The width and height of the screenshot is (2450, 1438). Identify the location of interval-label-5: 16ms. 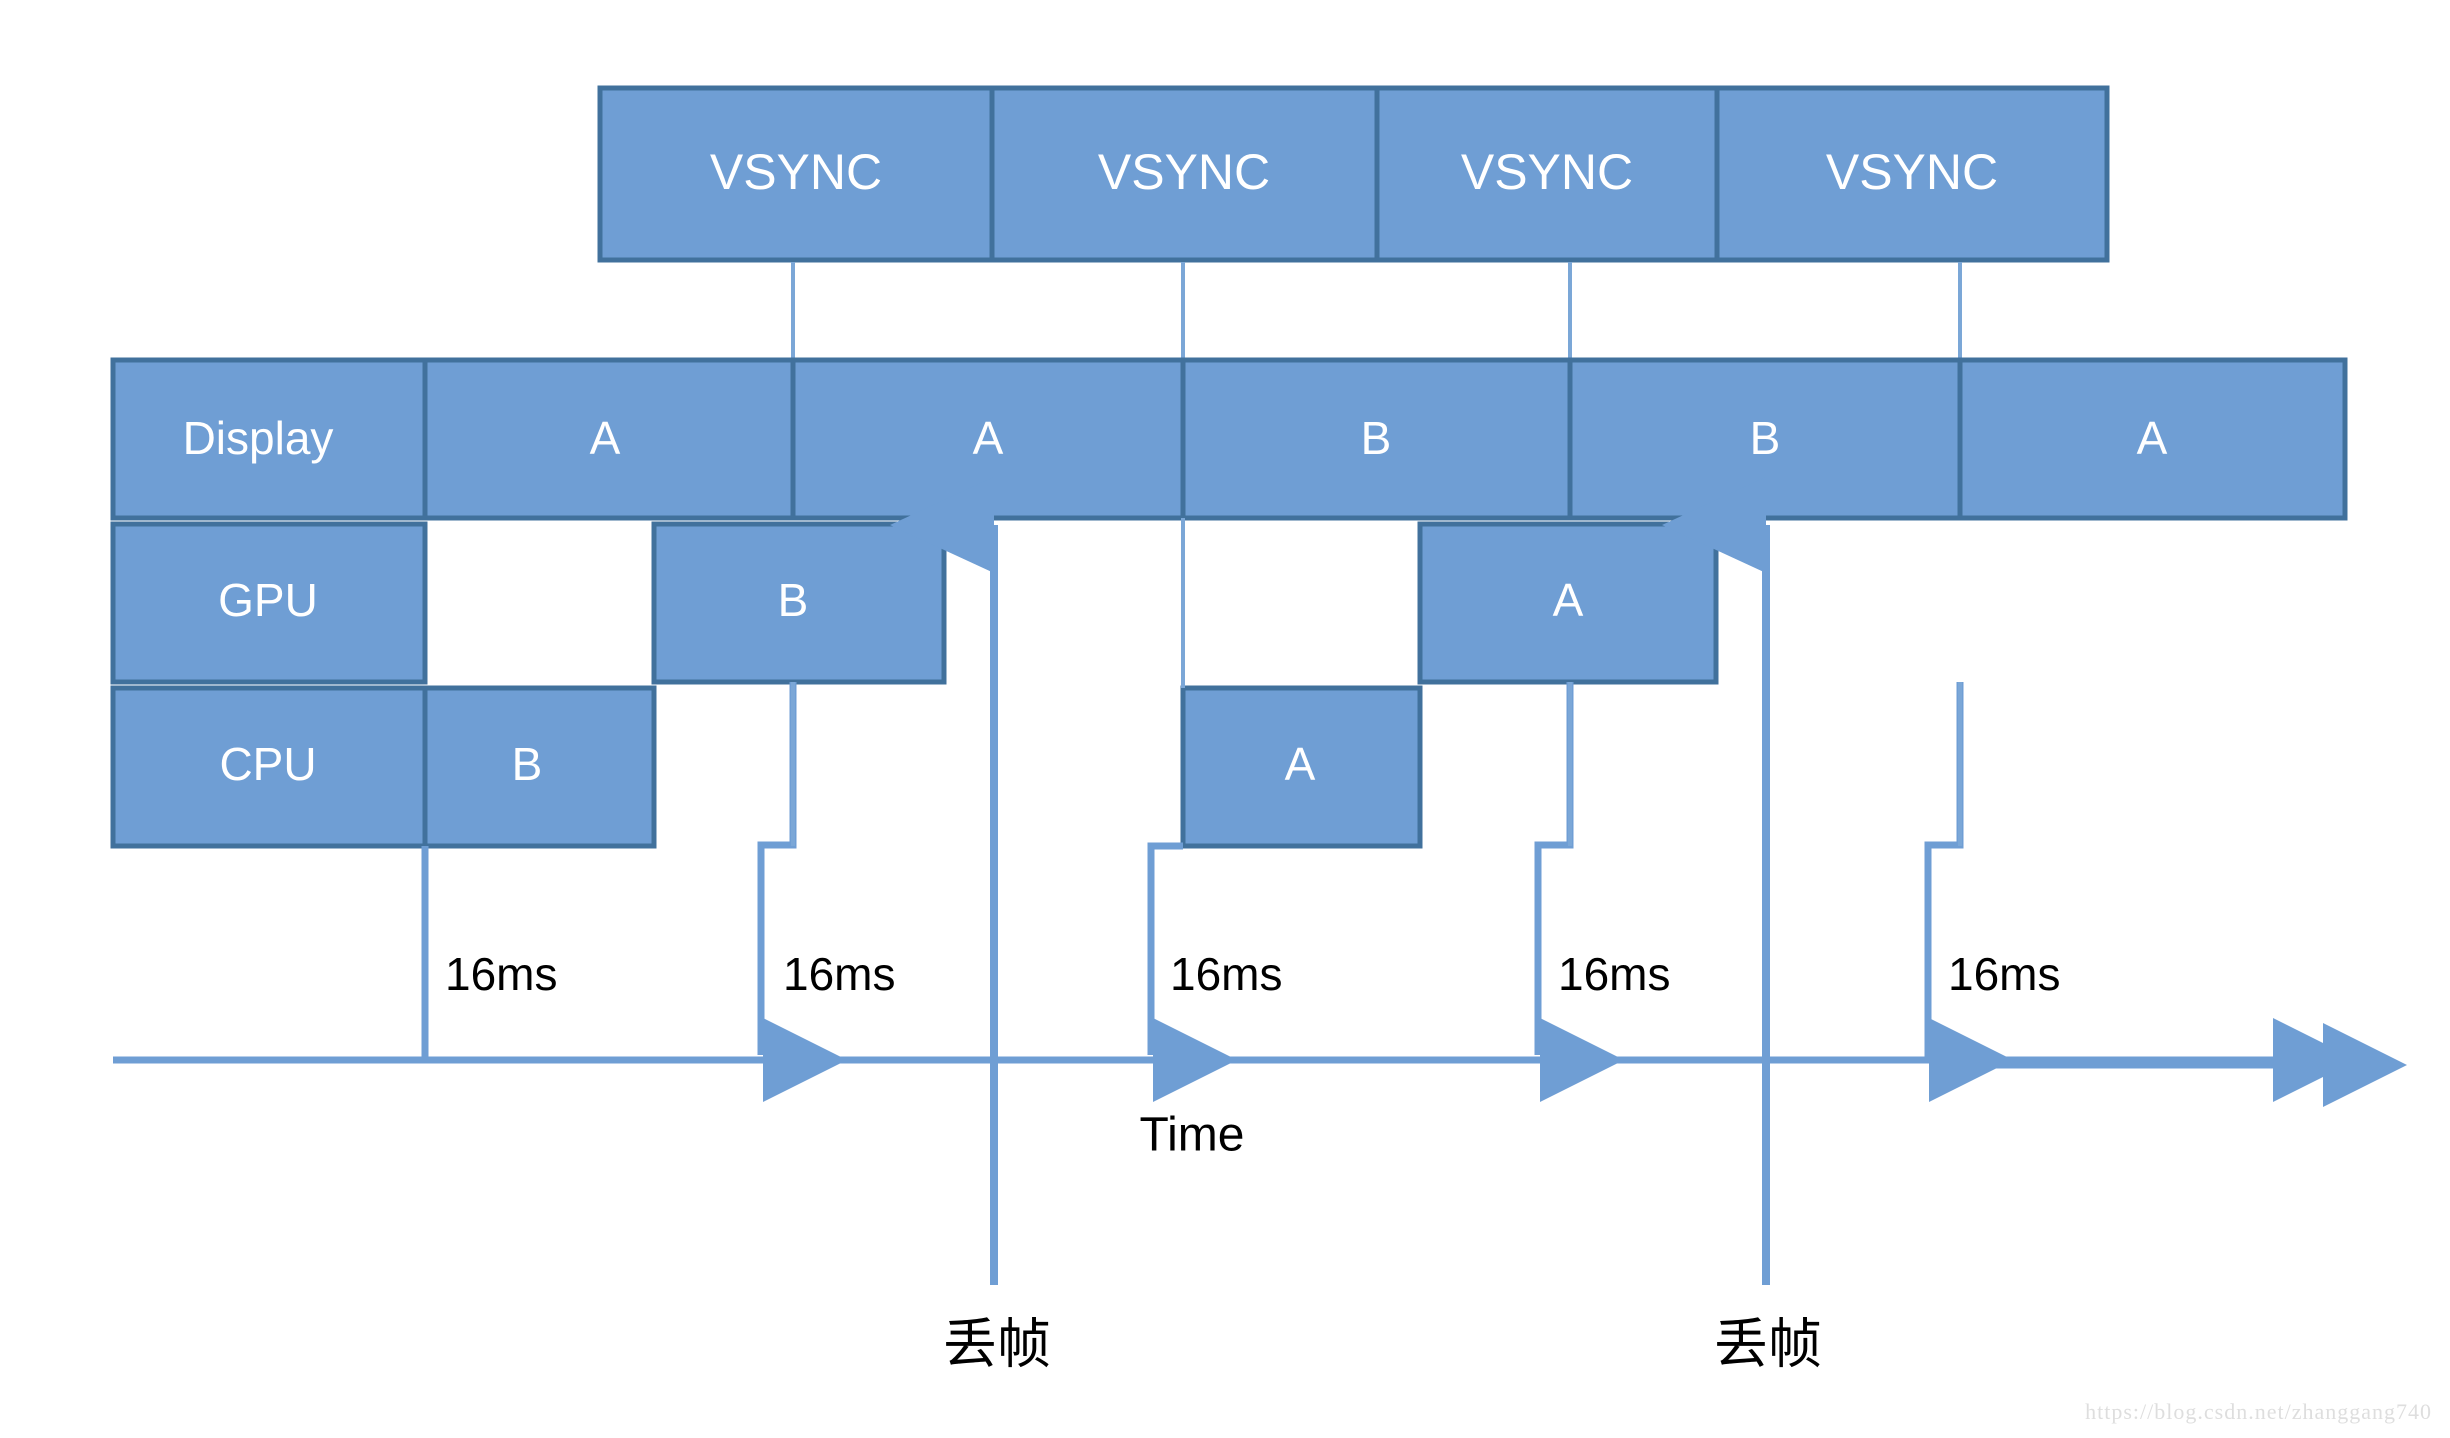
(2004, 974).